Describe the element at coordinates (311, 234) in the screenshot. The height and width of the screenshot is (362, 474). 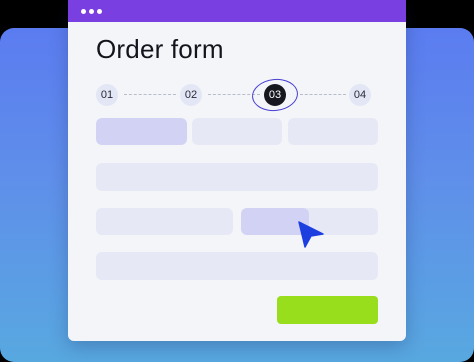
I see `cursor-arrow-icon` at that location.